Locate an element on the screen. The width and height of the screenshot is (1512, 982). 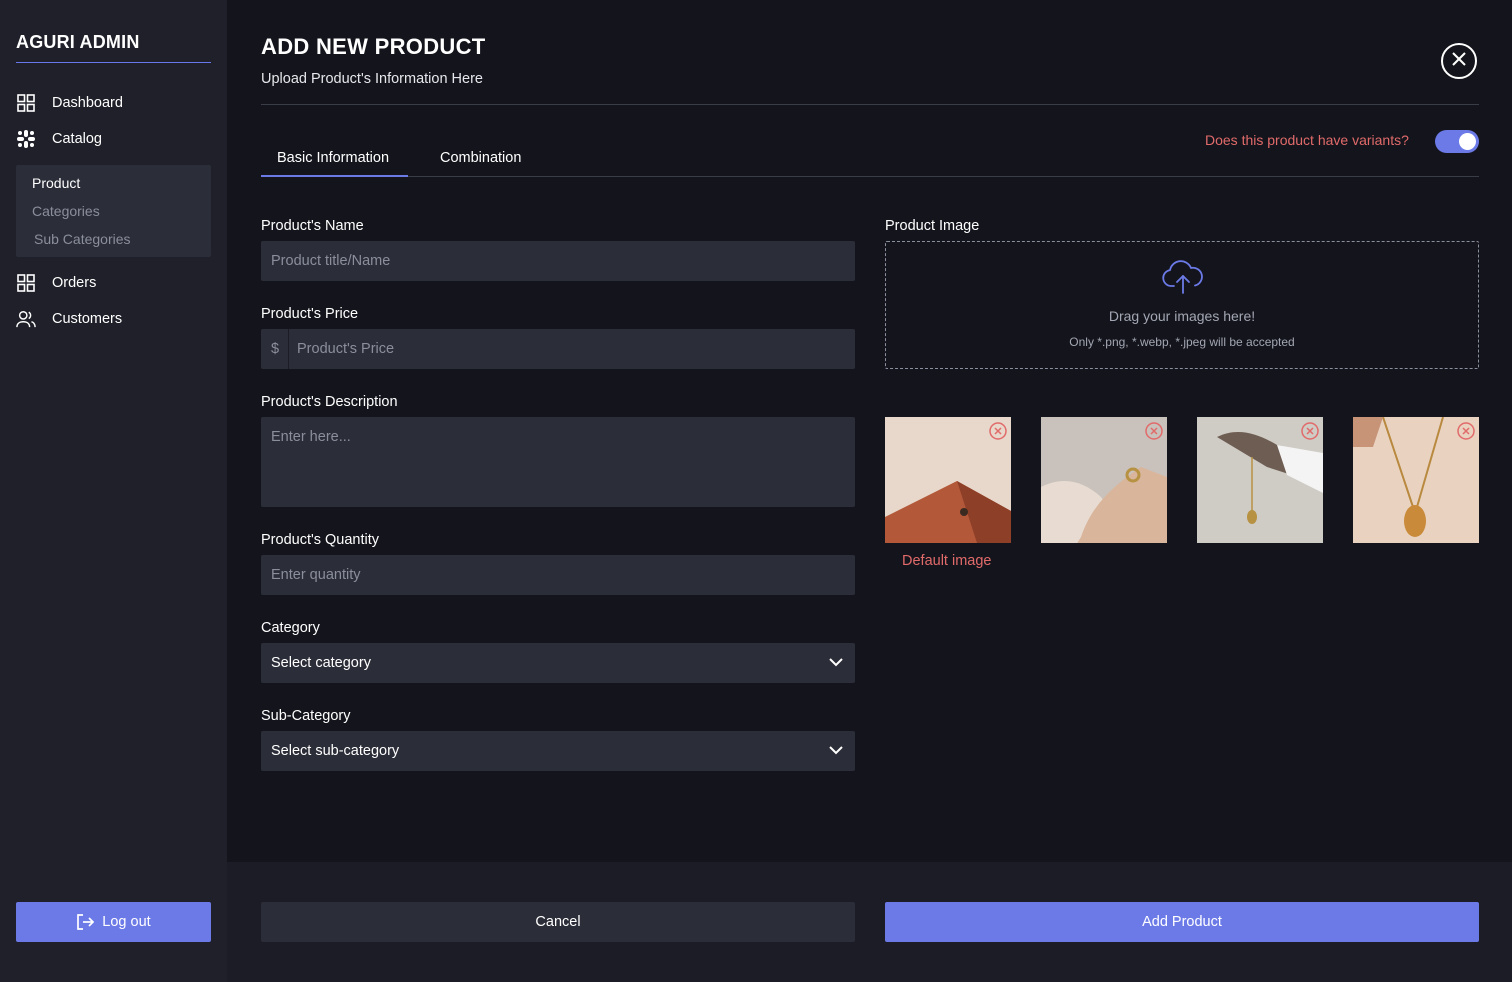
active-tab-indicator is located at coordinates (334, 176).